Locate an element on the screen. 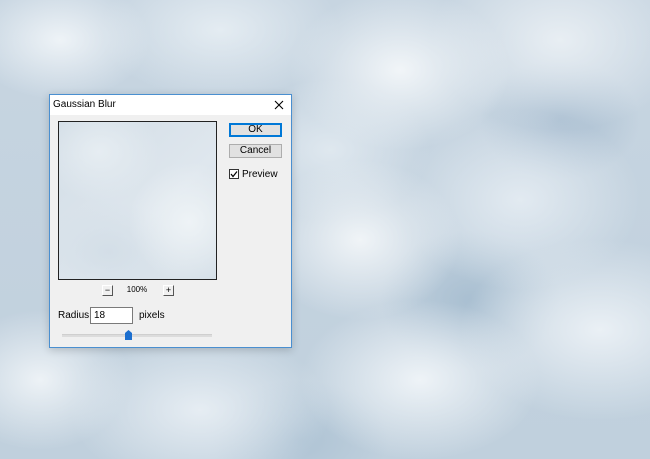 The height and width of the screenshot is (459, 650). zoom-out-button: − is located at coordinates (107, 290).